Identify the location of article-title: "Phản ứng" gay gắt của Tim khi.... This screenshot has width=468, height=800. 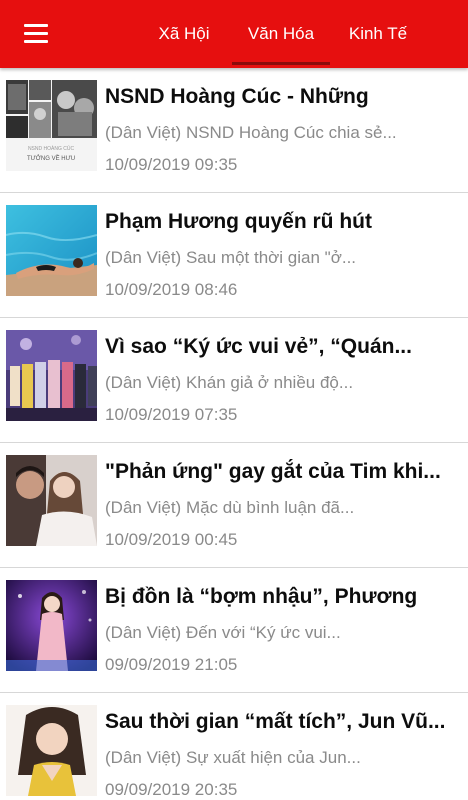
(273, 471).